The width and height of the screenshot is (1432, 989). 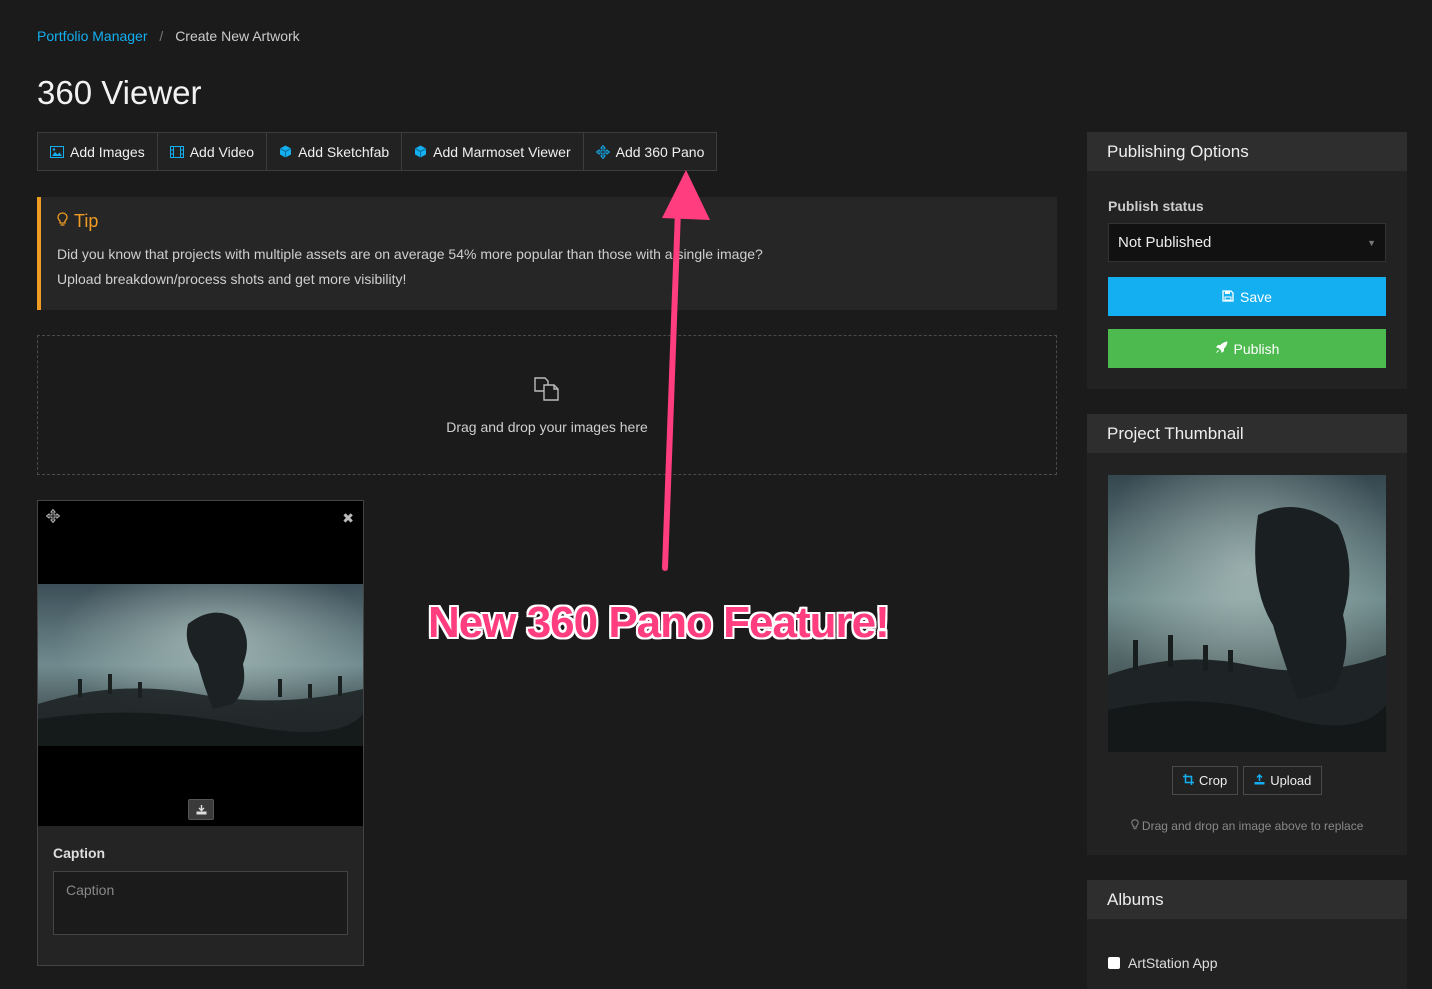 What do you see at coordinates (549, 221) in the screenshot?
I see `tip-heading: Tip` at bounding box center [549, 221].